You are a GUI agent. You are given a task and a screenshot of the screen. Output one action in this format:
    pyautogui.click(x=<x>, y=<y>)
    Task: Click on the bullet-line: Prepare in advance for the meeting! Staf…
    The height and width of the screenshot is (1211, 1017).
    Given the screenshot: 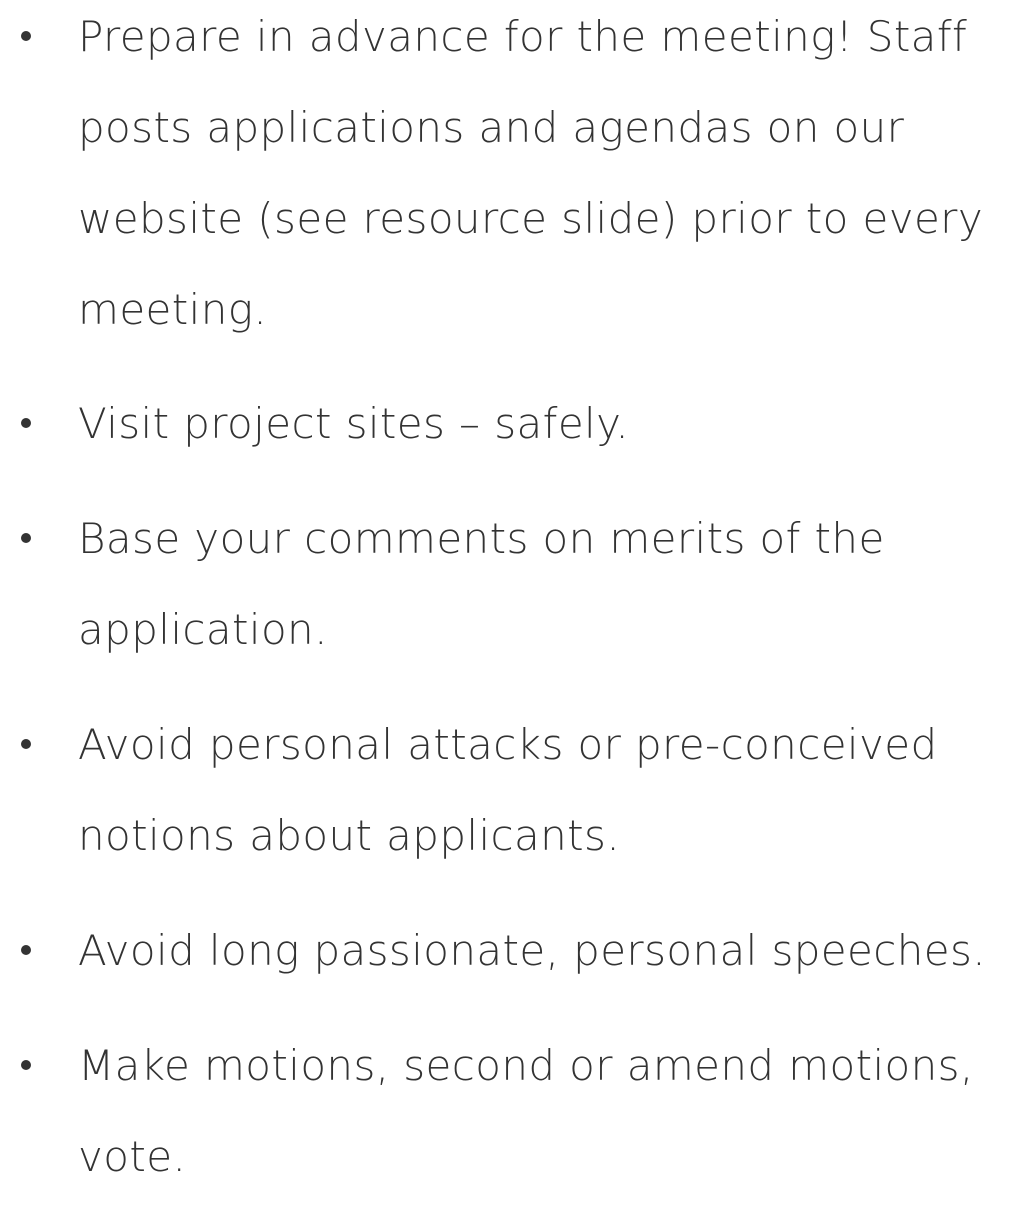 What is the action you would take?
    pyautogui.click(x=523, y=36)
    